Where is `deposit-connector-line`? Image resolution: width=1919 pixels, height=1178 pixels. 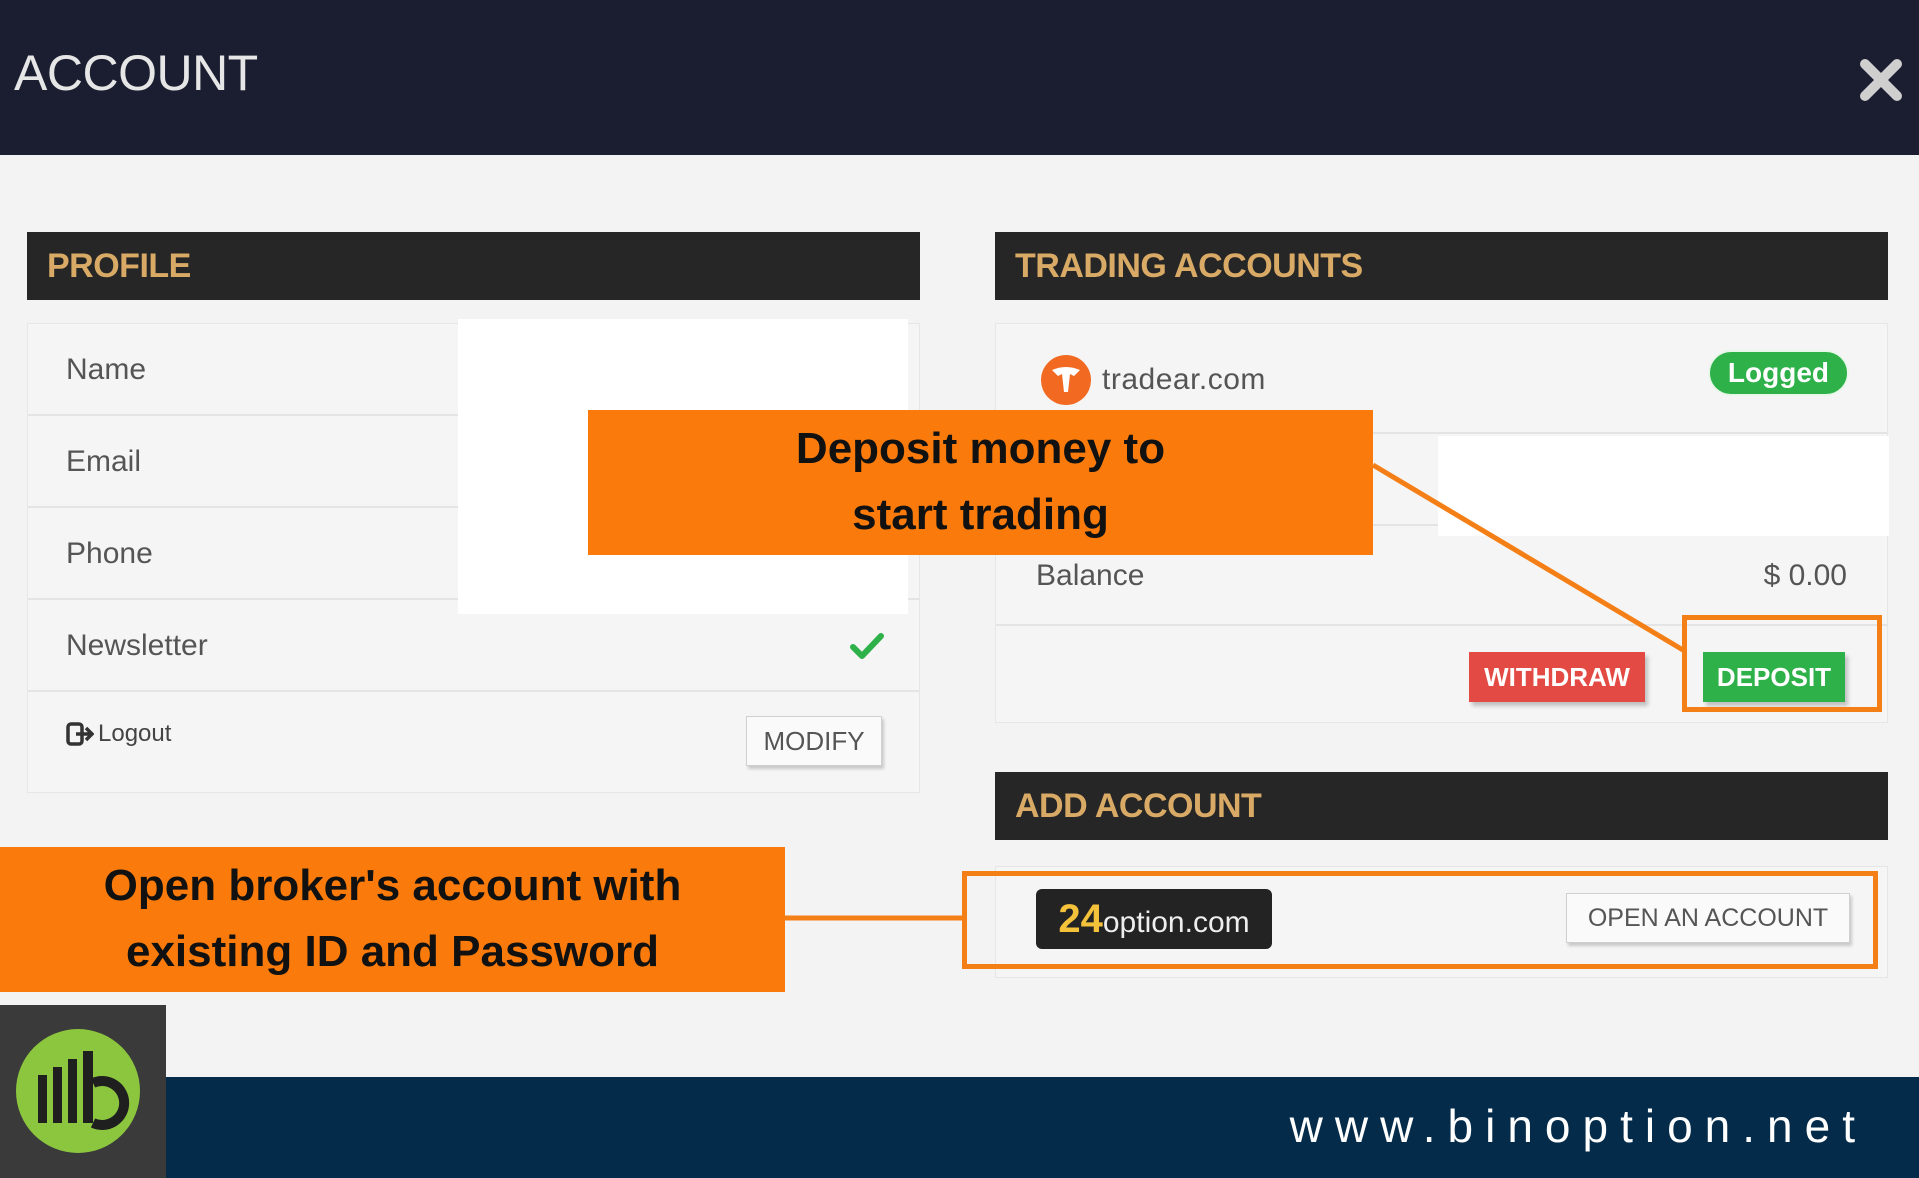 deposit-connector-line is located at coordinates (1528, 557).